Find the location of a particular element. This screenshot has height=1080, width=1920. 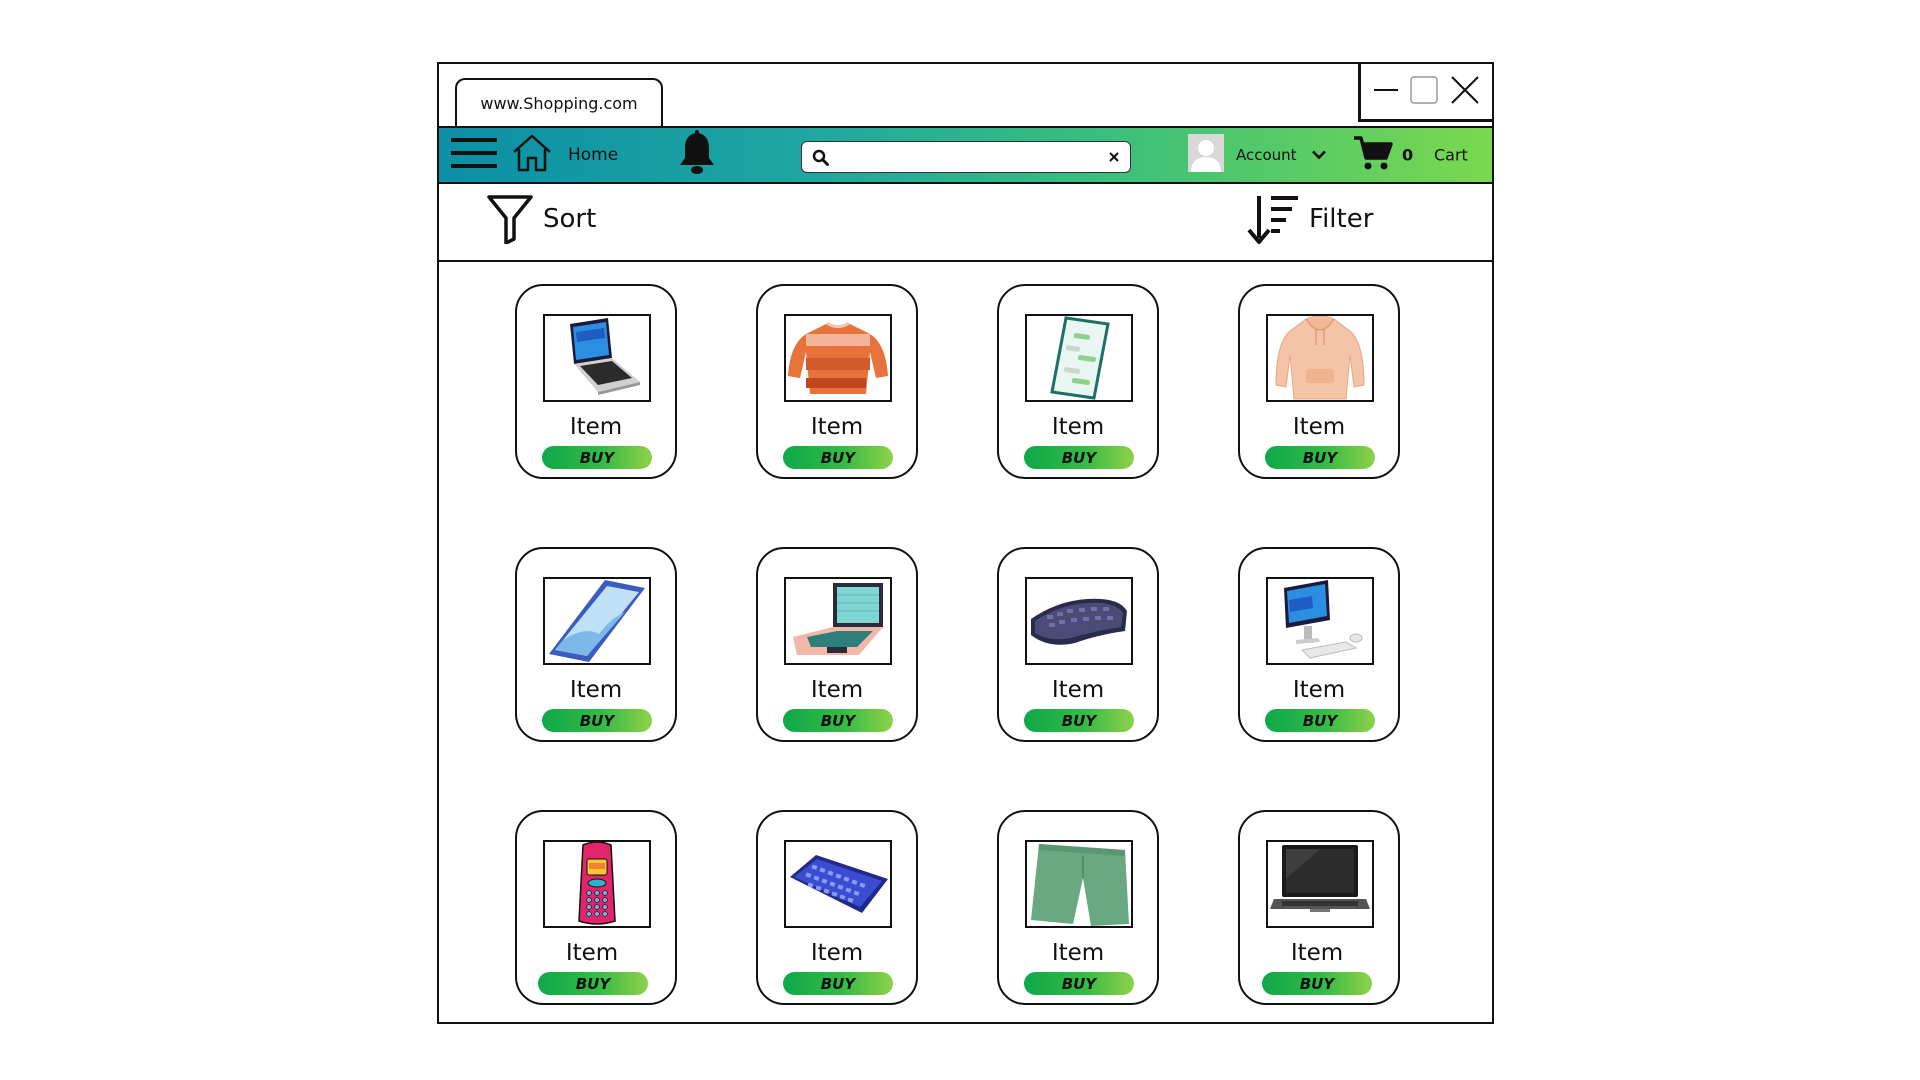

shorts-icon is located at coordinates (1079, 884).